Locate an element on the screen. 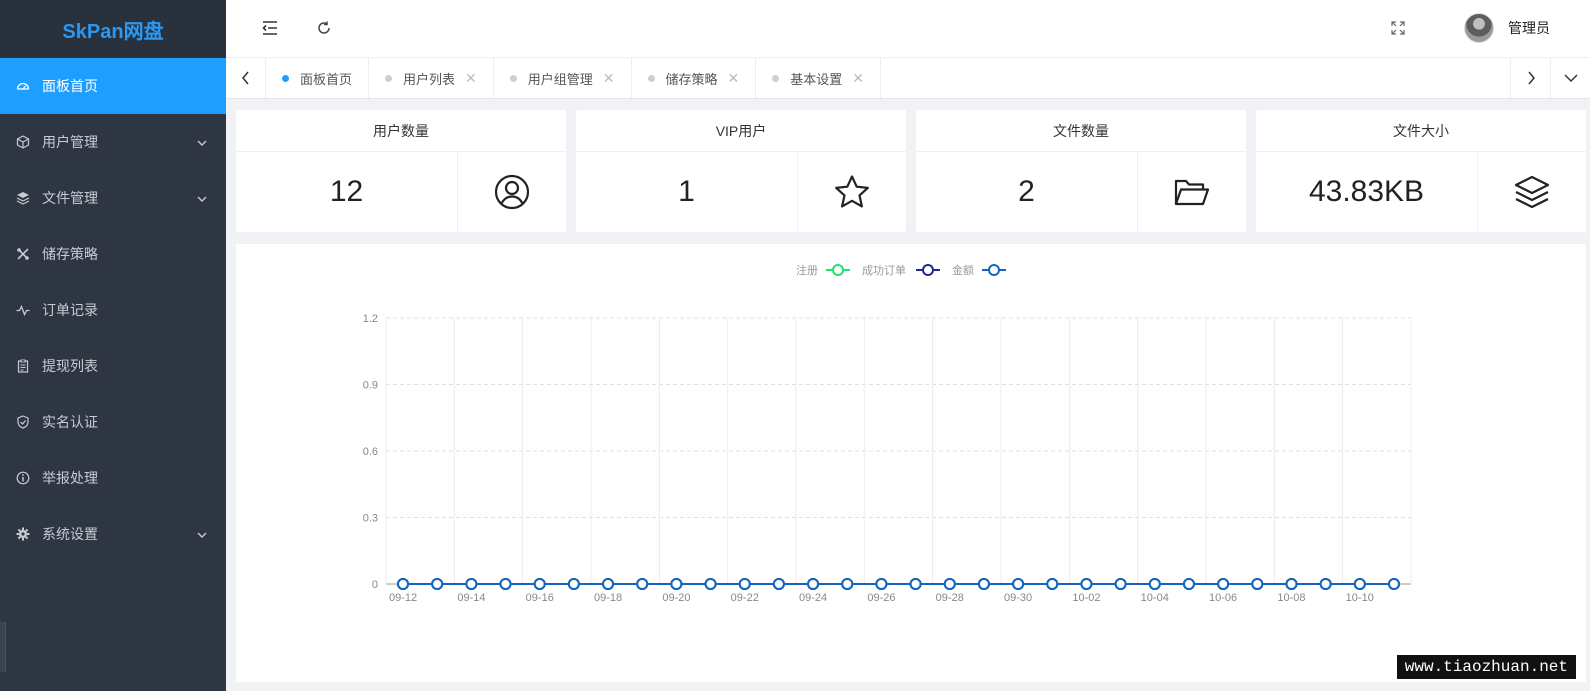 The width and height of the screenshot is (1590, 691). sidebar-item-label: 实名认证 is located at coordinates (70, 422).